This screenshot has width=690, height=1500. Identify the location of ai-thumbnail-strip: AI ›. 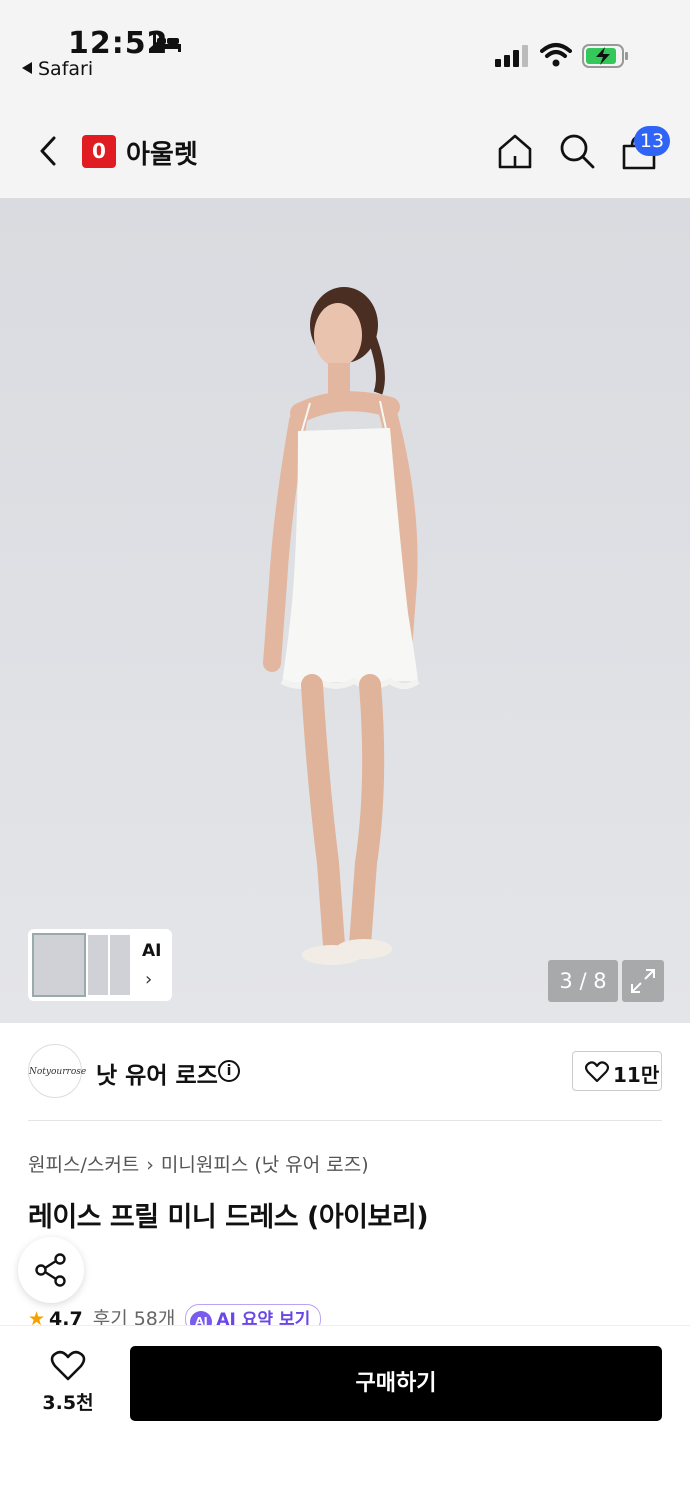
(100, 965).